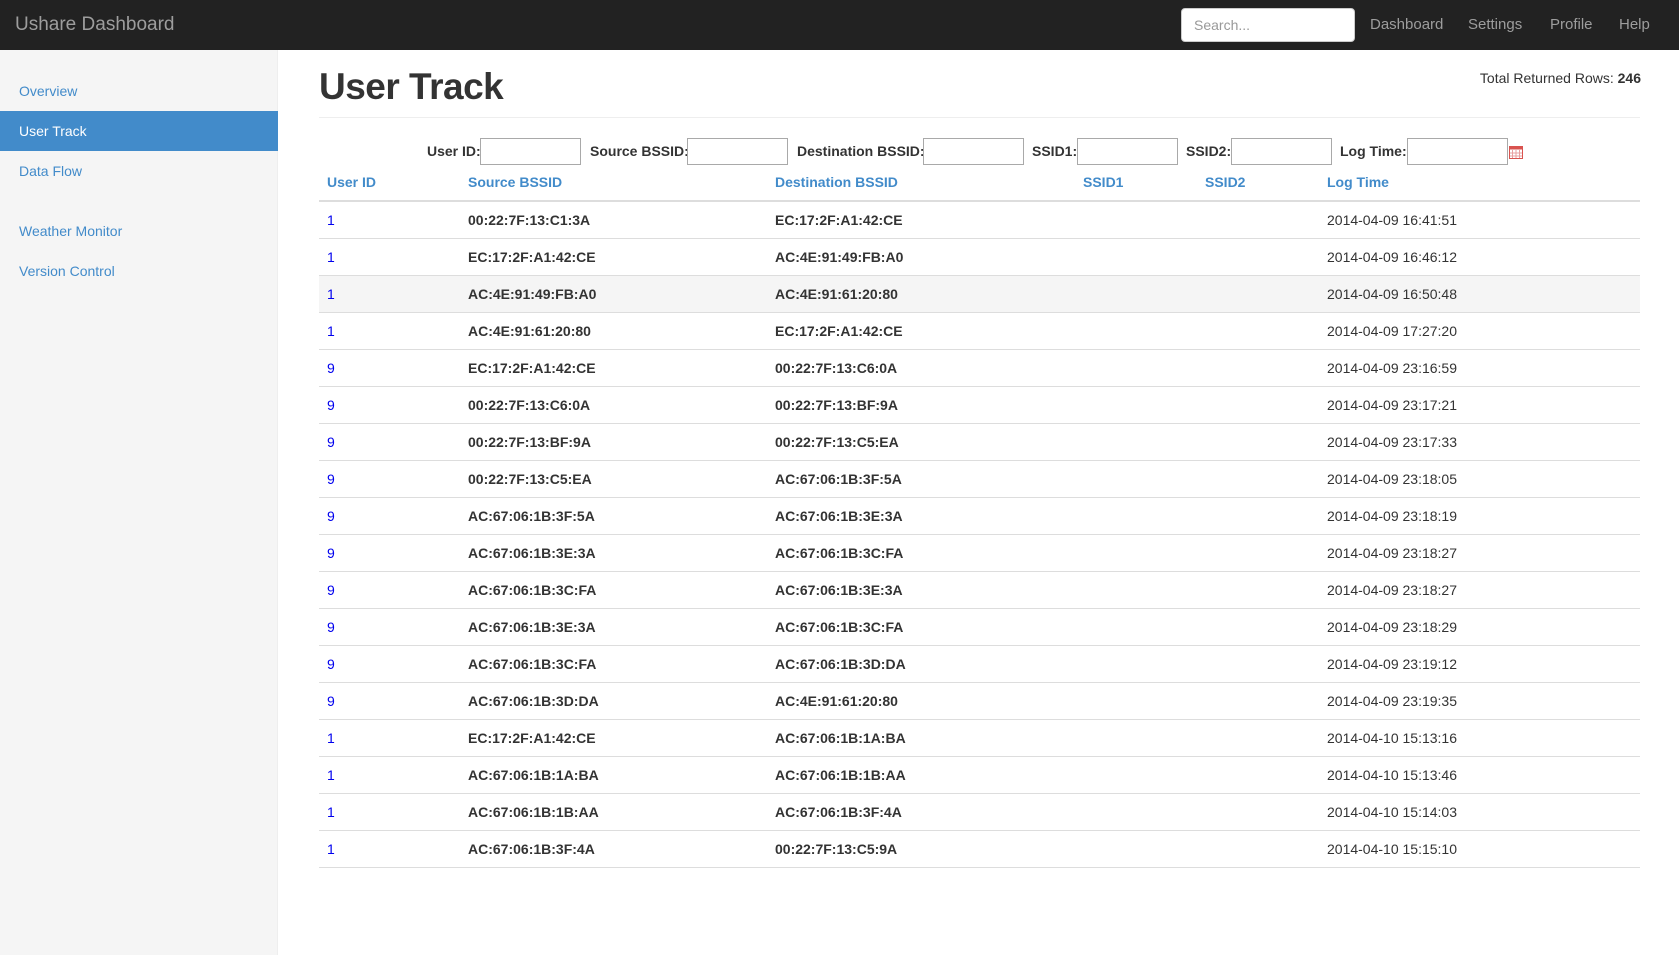 The image size is (1679, 955). What do you see at coordinates (139, 231) in the screenshot?
I see `sidebar-item-weather-monitor: Weather Monitor` at bounding box center [139, 231].